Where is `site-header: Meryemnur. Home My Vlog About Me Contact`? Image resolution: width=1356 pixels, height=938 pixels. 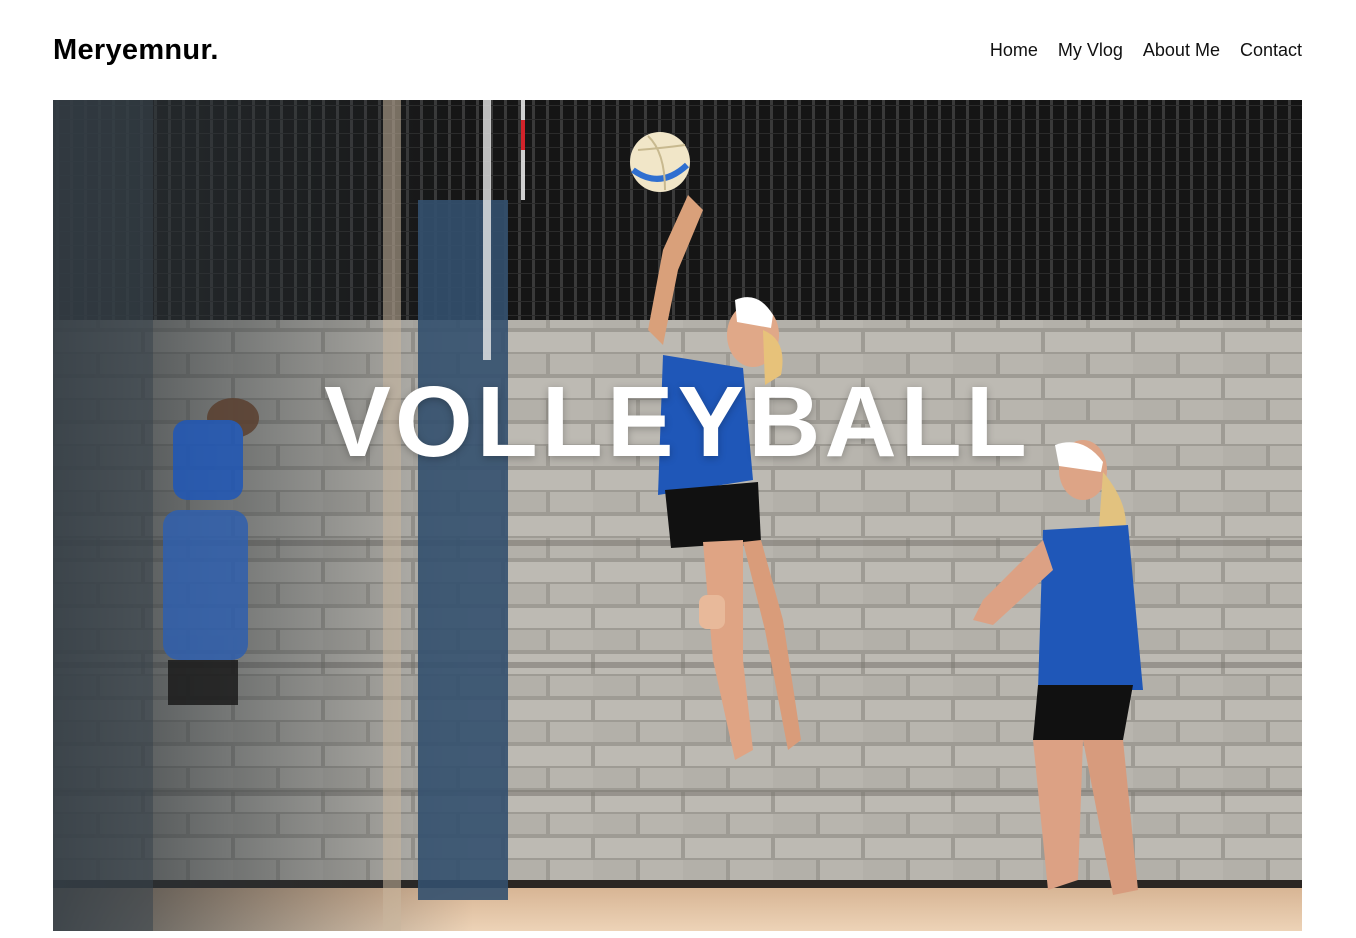
site-header: Meryemnur. Home My Vlog About Me Contact is located at coordinates (677, 50).